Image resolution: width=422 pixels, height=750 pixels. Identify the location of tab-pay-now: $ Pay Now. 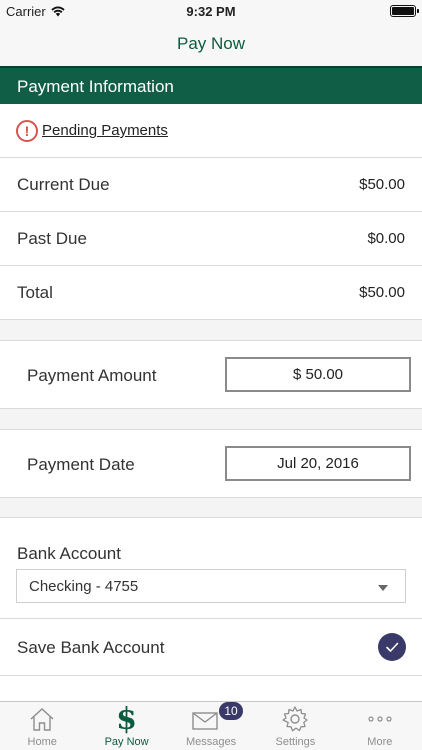
(126, 726).